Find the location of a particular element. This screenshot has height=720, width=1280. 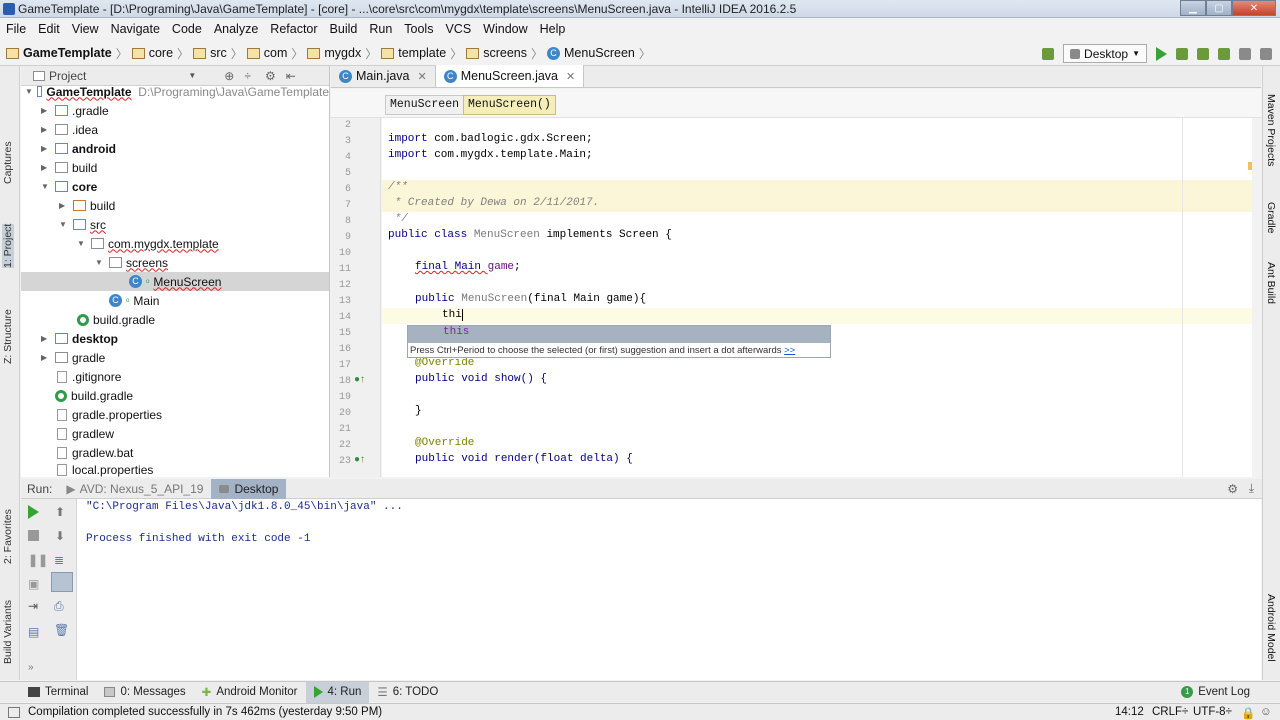

run-config-select: Desktop ▼ is located at coordinates (1105, 53).